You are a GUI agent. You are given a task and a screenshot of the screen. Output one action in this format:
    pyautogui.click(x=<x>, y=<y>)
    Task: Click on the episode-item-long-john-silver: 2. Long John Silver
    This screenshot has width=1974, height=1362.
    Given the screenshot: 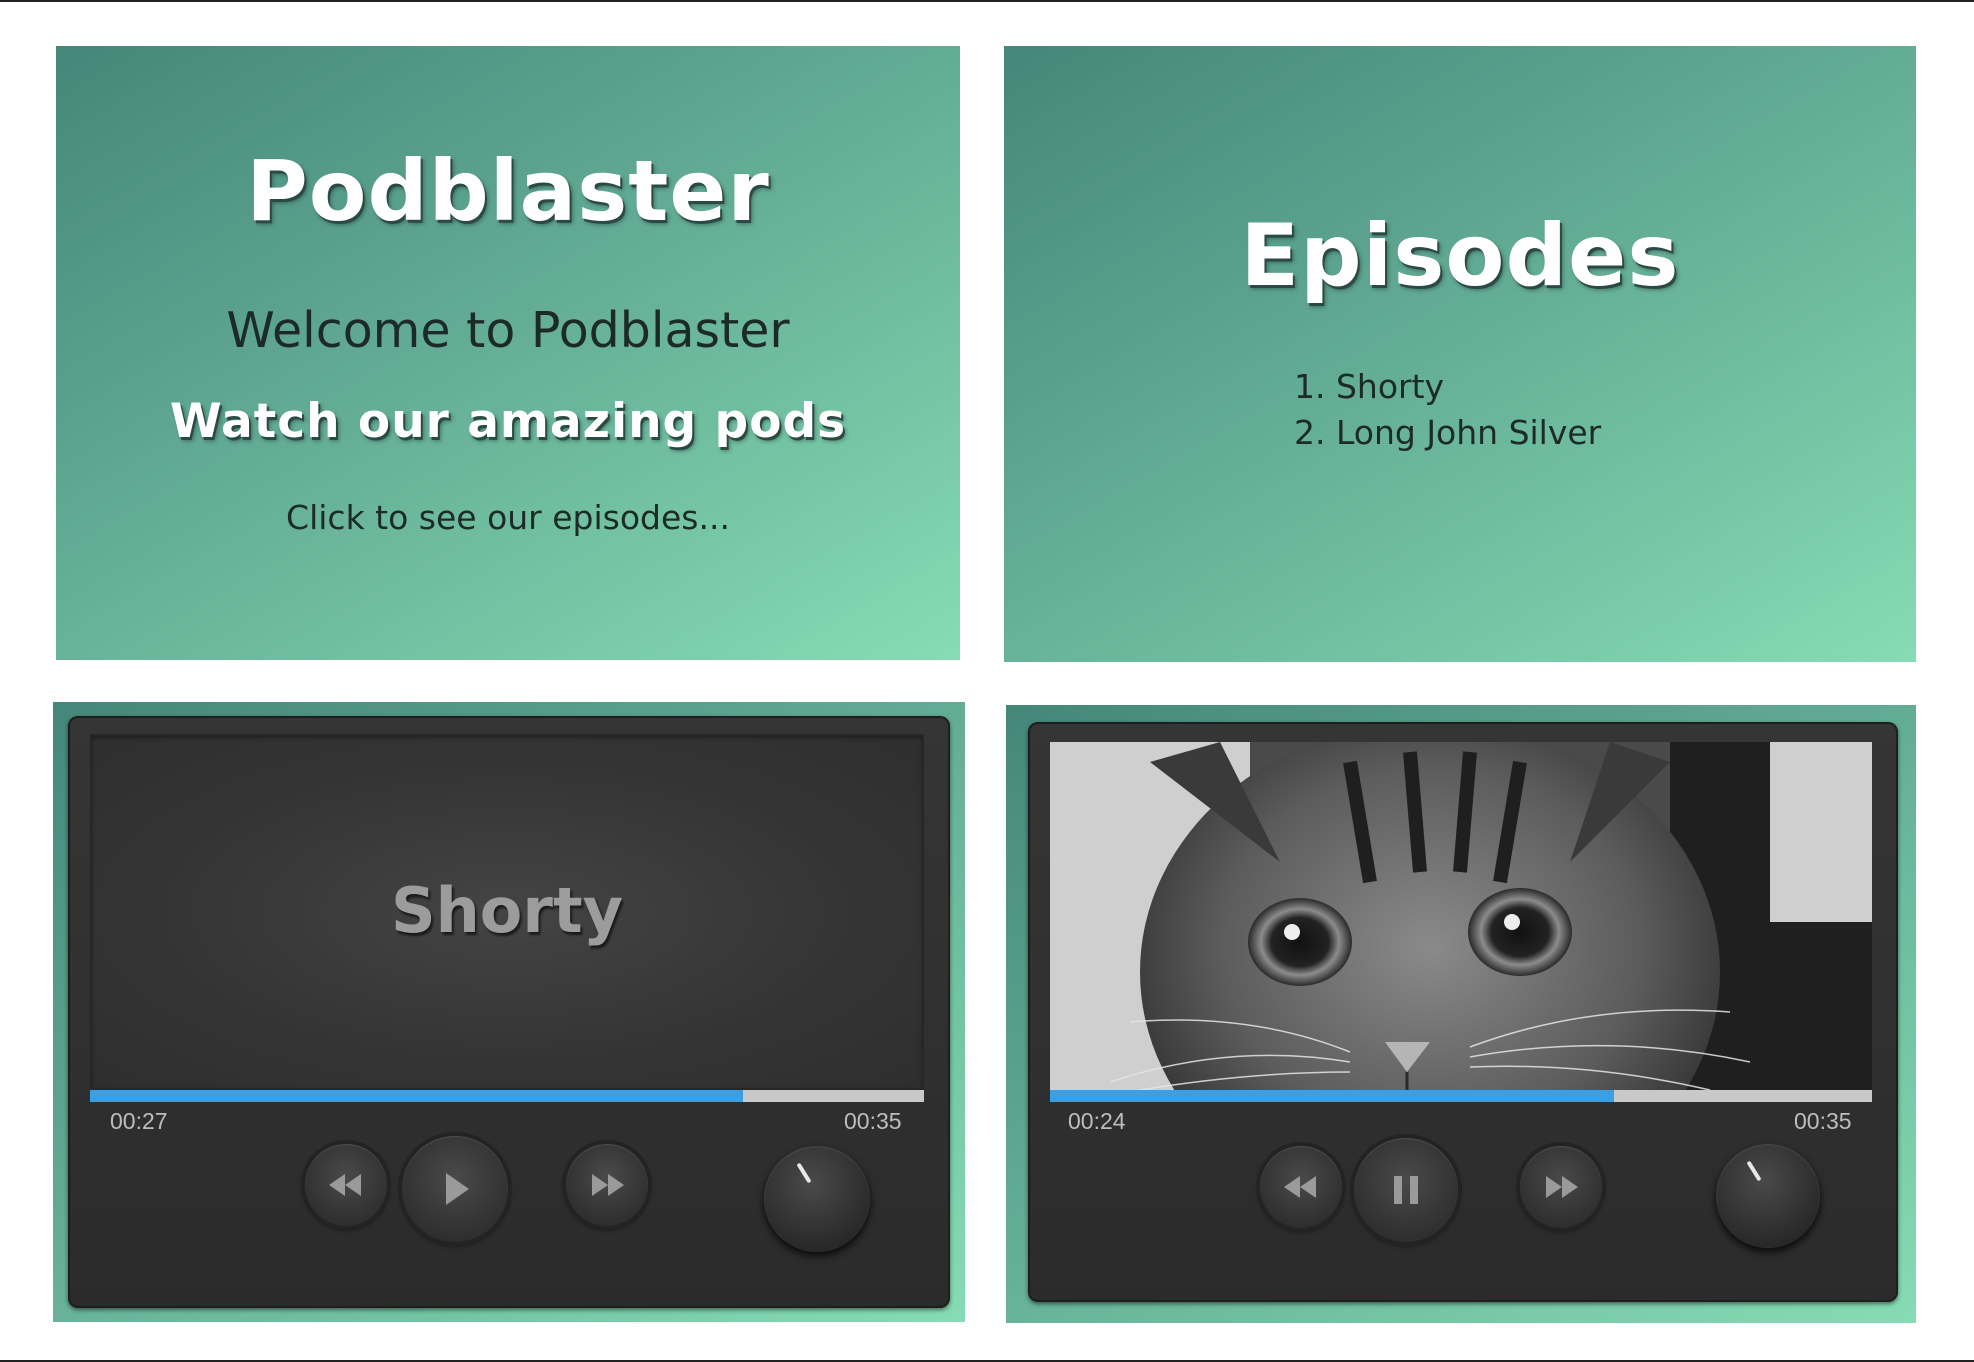 What is the action you would take?
    pyautogui.click(x=1447, y=433)
    